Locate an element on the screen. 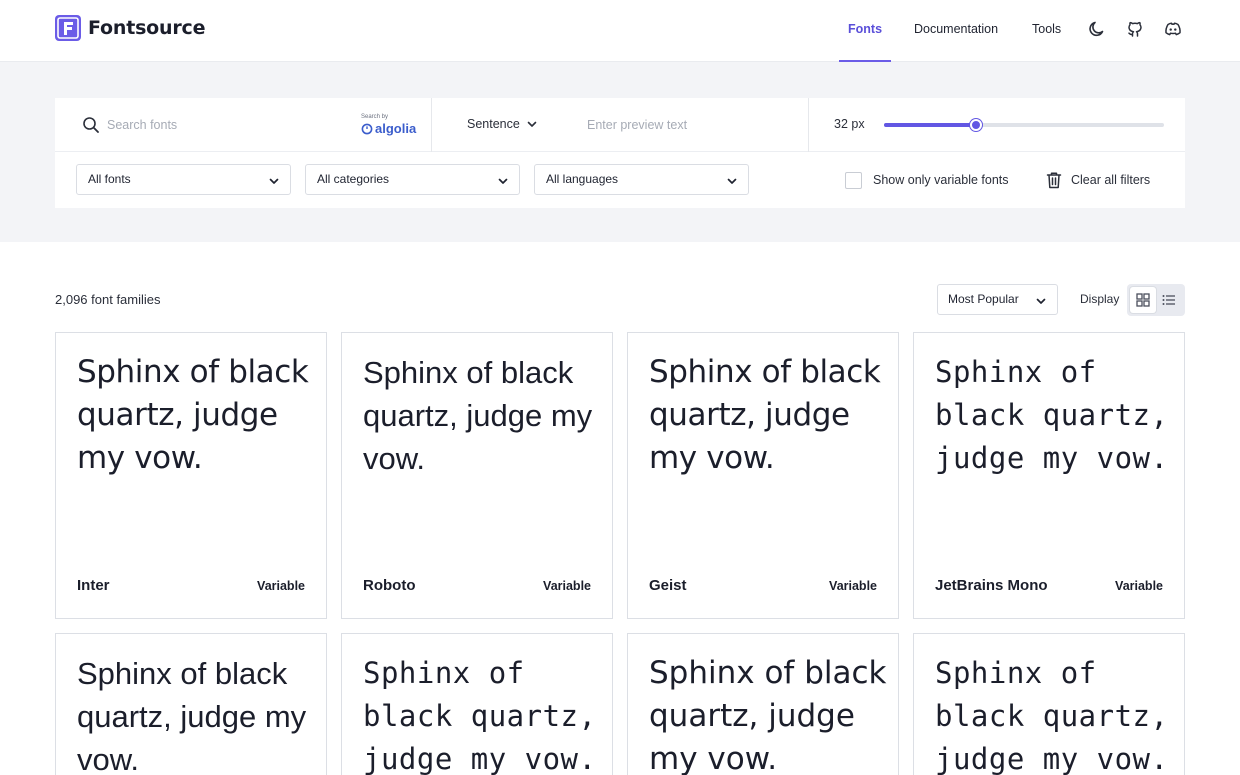  slider-thumb is located at coordinates (976, 125).